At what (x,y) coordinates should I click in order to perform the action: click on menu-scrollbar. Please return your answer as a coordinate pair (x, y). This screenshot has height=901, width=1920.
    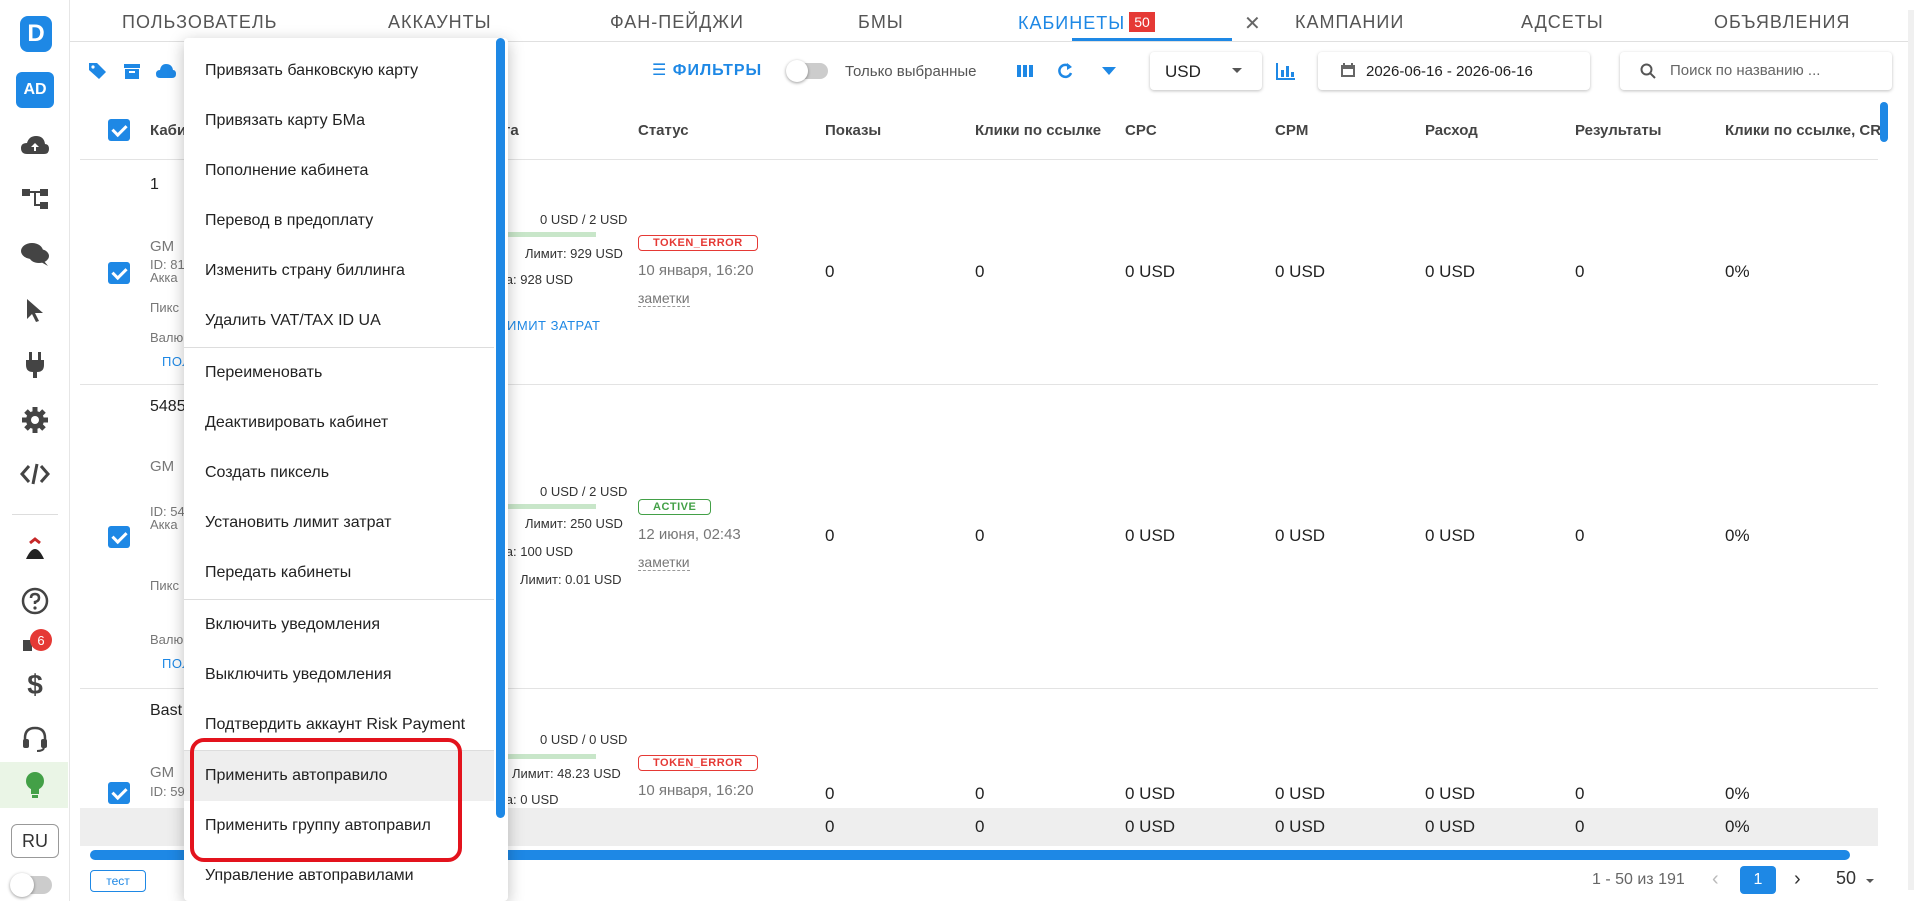
    Looking at the image, I should click on (500, 428).